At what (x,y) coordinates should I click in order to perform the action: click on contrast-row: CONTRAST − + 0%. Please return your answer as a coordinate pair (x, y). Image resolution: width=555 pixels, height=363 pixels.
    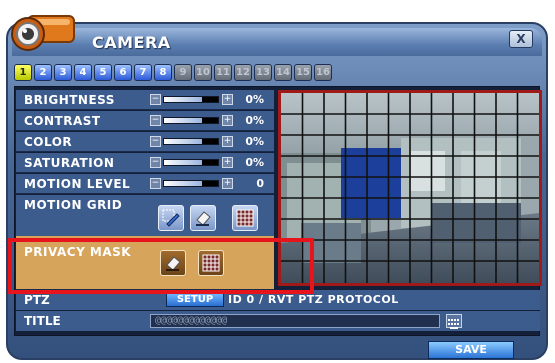
    Looking at the image, I should click on (145, 121).